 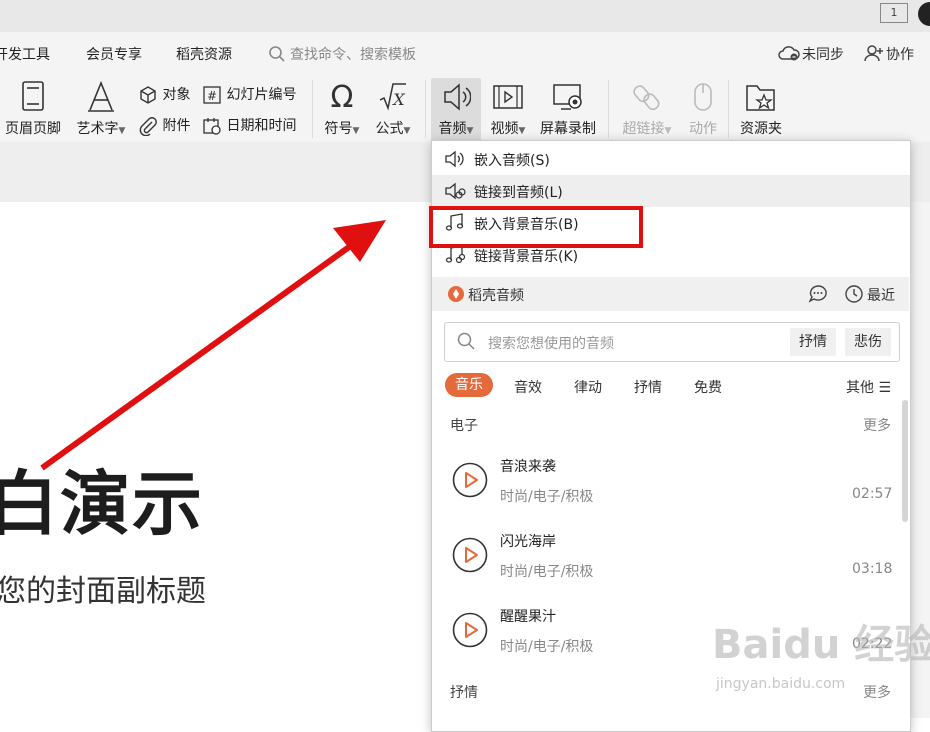 What do you see at coordinates (261, 95) in the screenshot?
I see `slide-number-label: 幻灯片编号` at bounding box center [261, 95].